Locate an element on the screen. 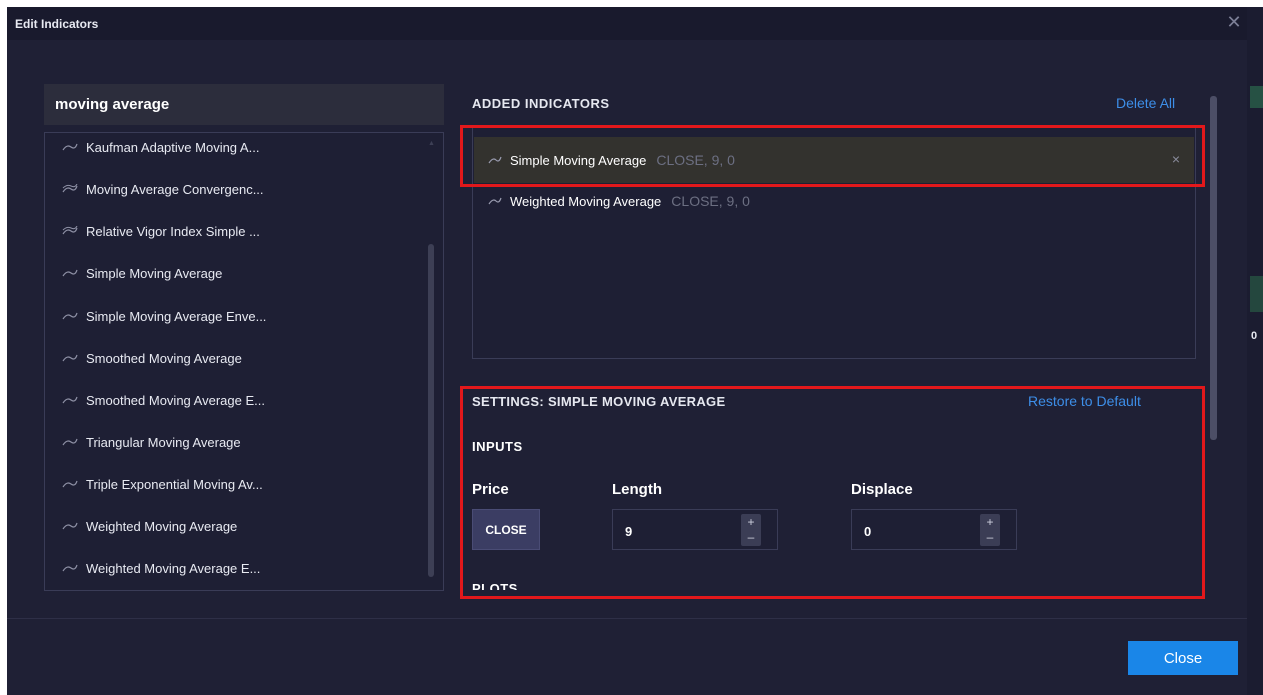 The width and height of the screenshot is (1263, 695). indicator-list-label: Triangular Moving Average is located at coordinates (163, 442).